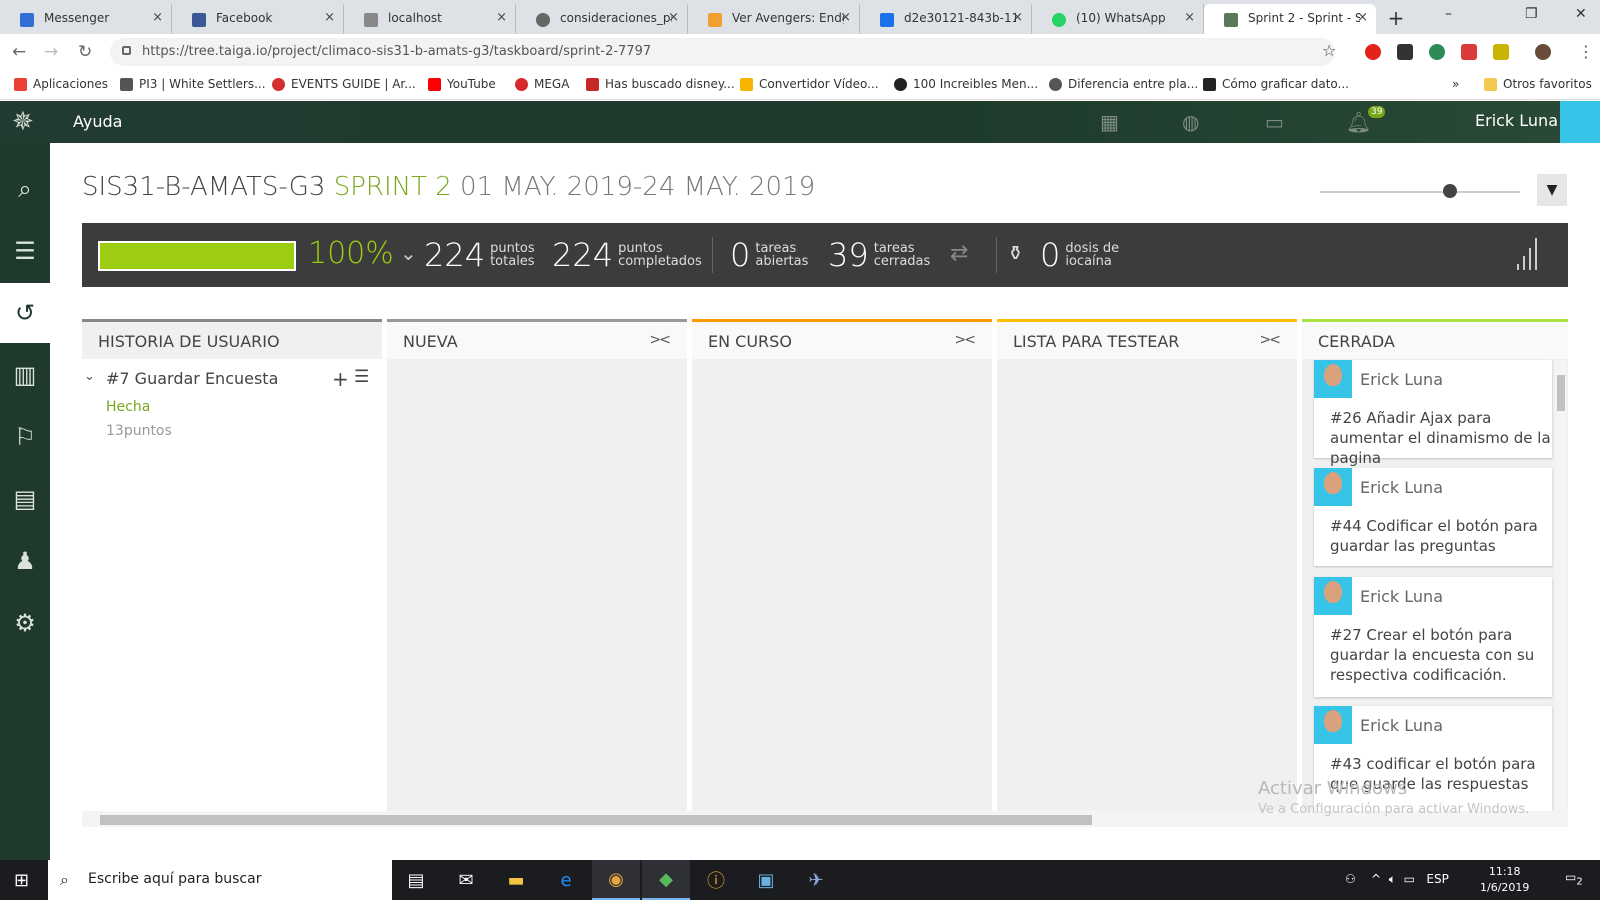 The image size is (1600, 900). I want to click on new-tab-button: +, so click(1396, 19).